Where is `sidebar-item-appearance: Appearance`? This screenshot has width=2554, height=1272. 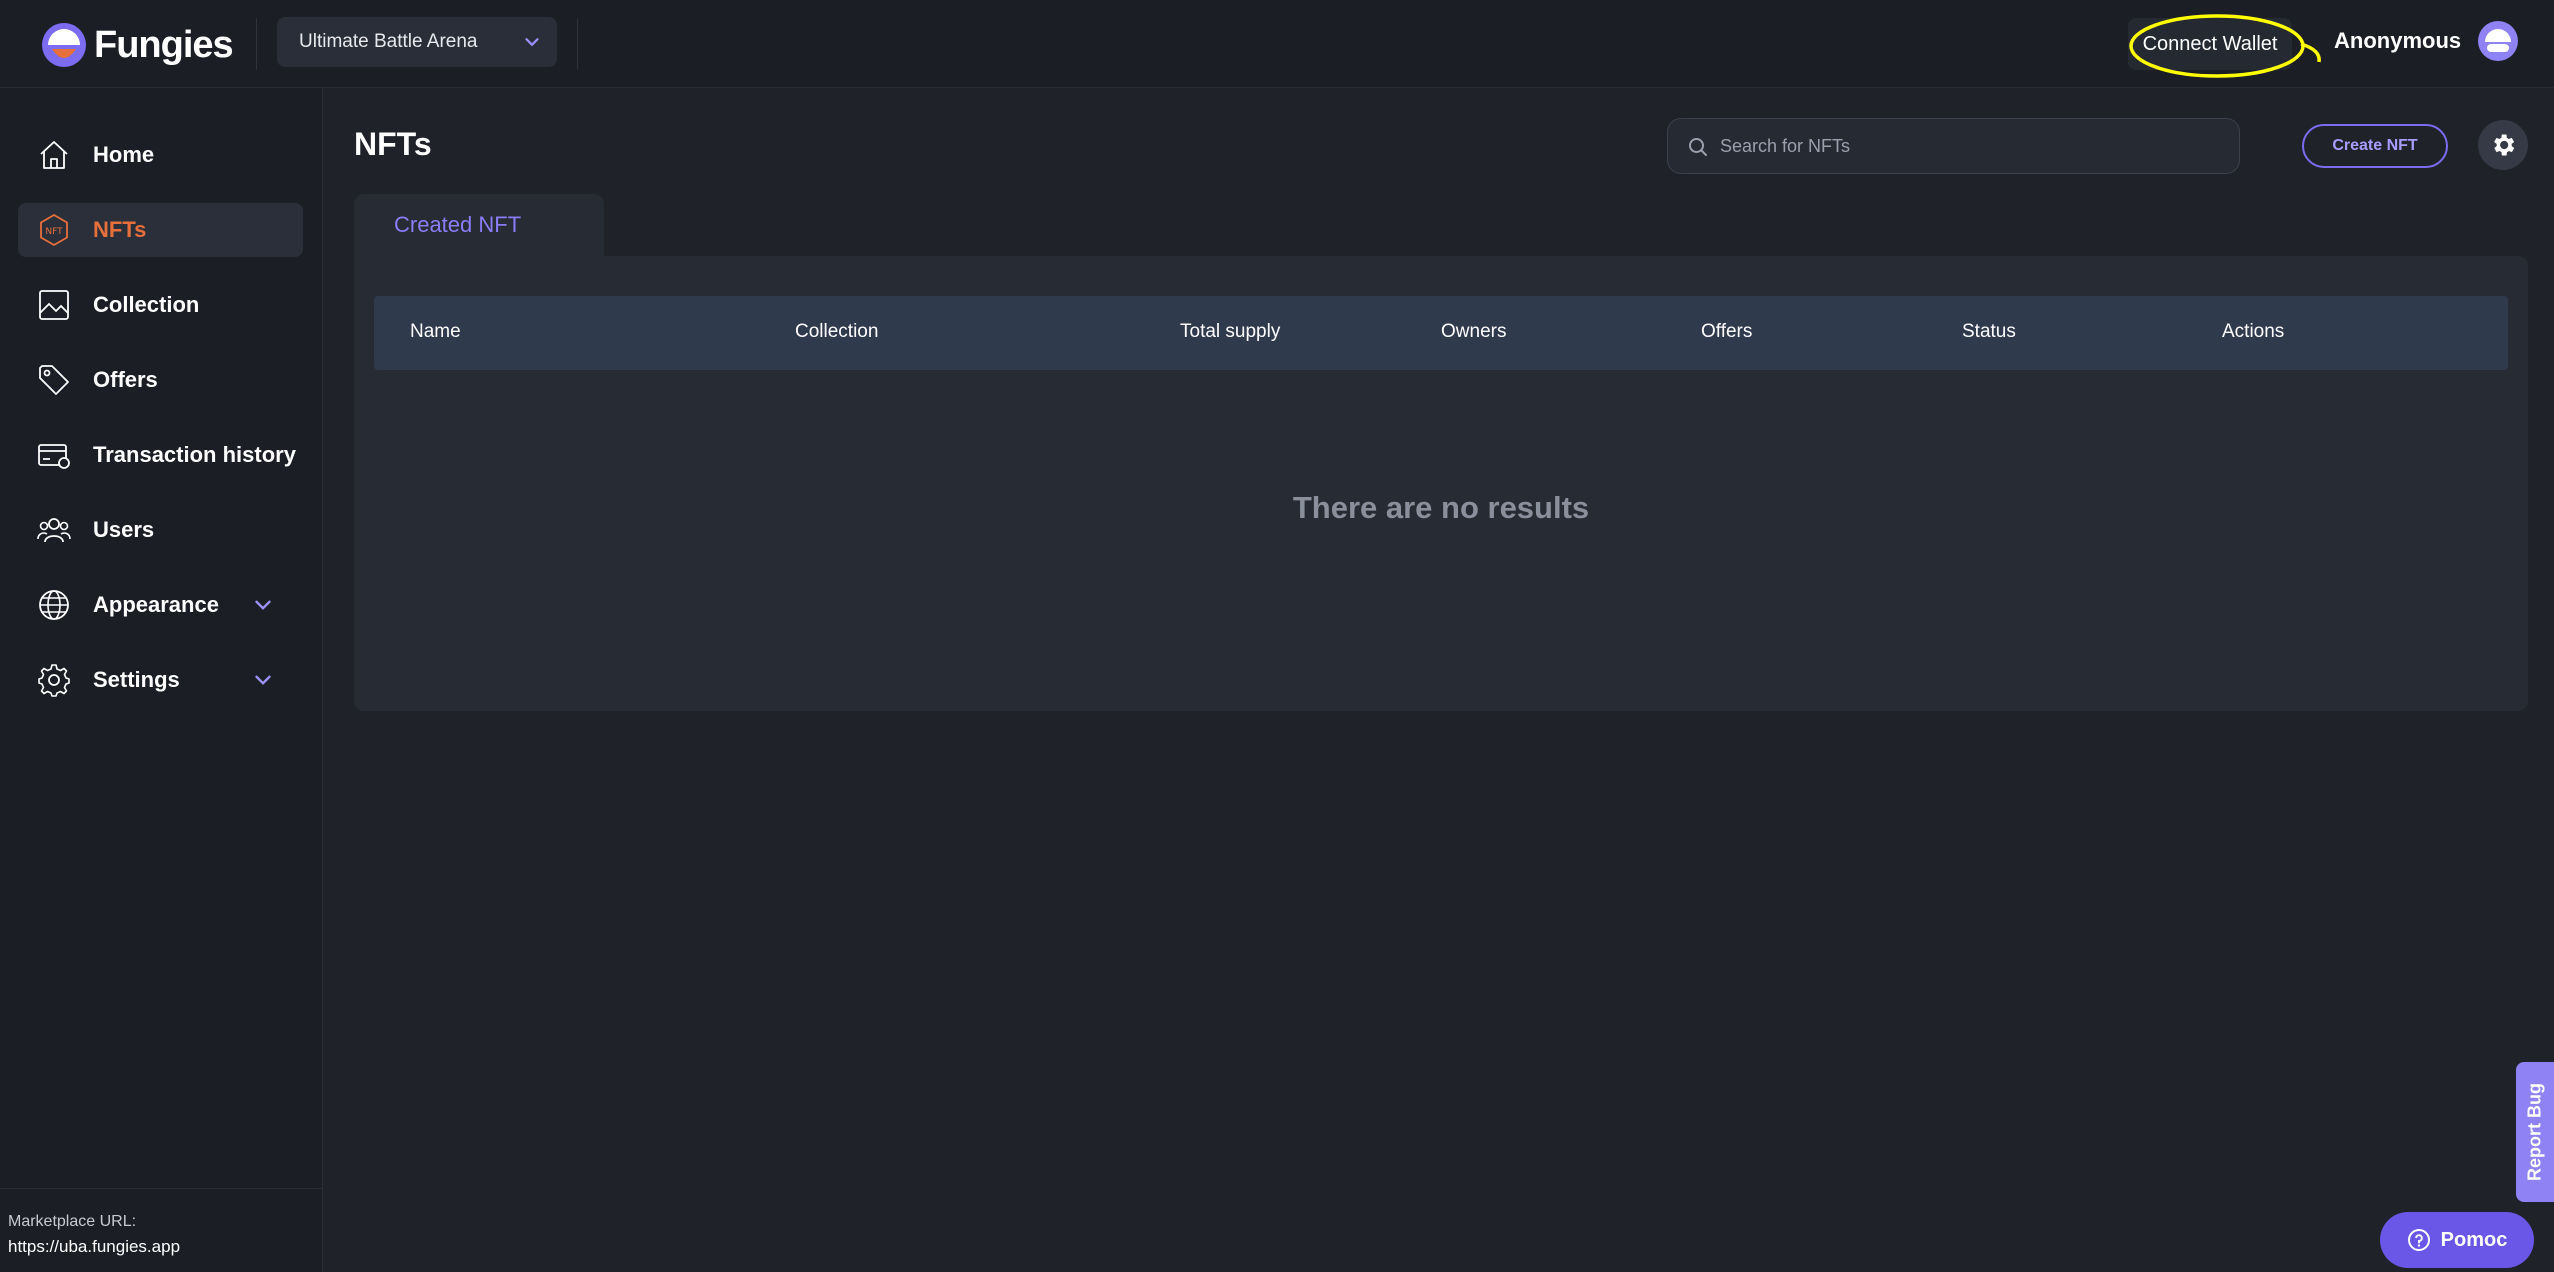 sidebar-item-appearance: Appearance is located at coordinates (160, 605).